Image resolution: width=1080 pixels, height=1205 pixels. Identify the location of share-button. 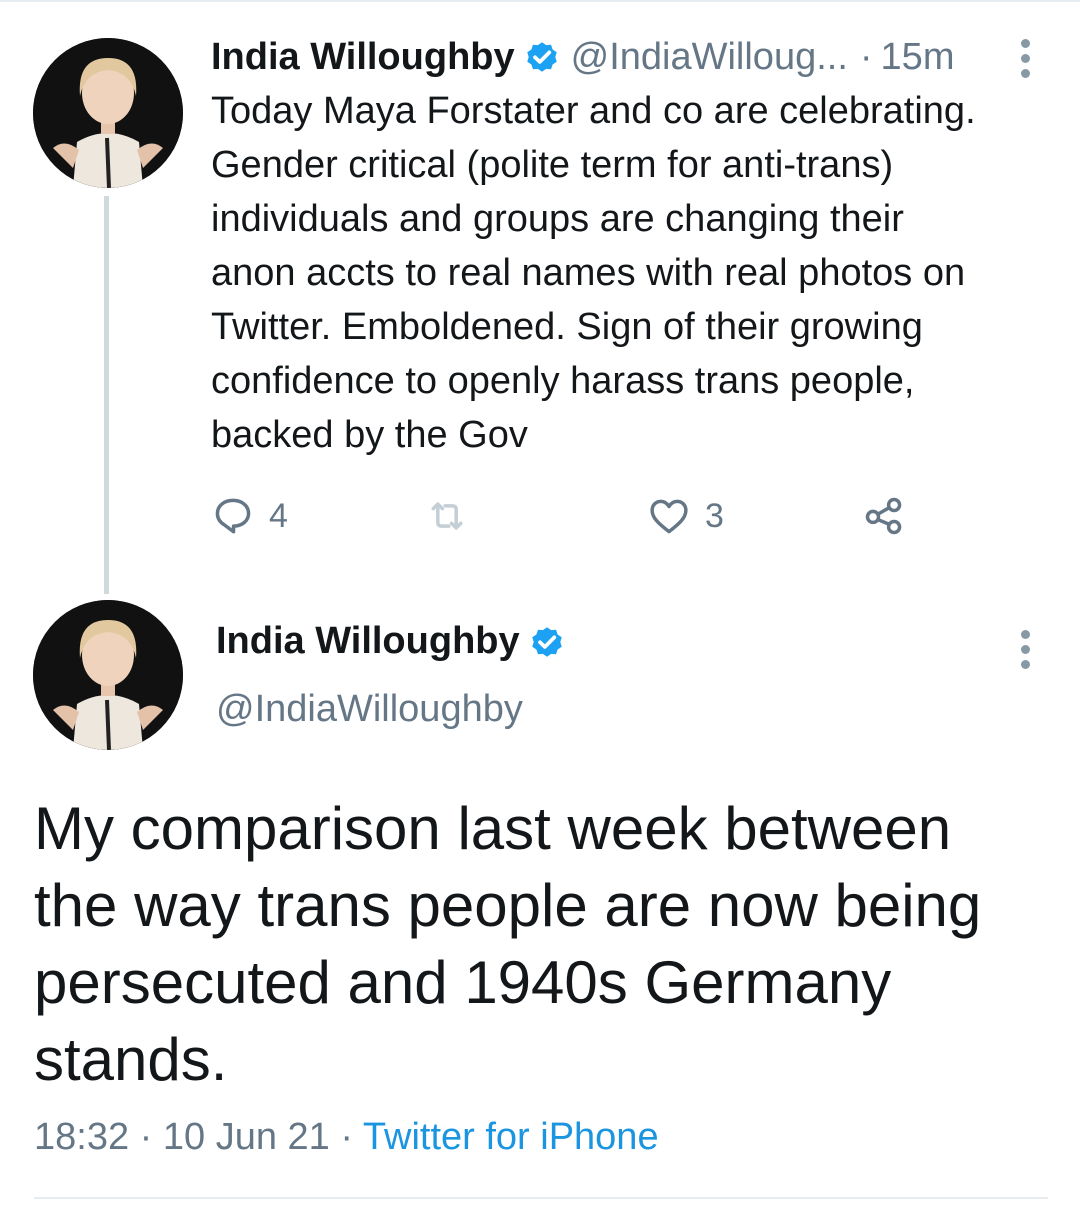
(884, 516).